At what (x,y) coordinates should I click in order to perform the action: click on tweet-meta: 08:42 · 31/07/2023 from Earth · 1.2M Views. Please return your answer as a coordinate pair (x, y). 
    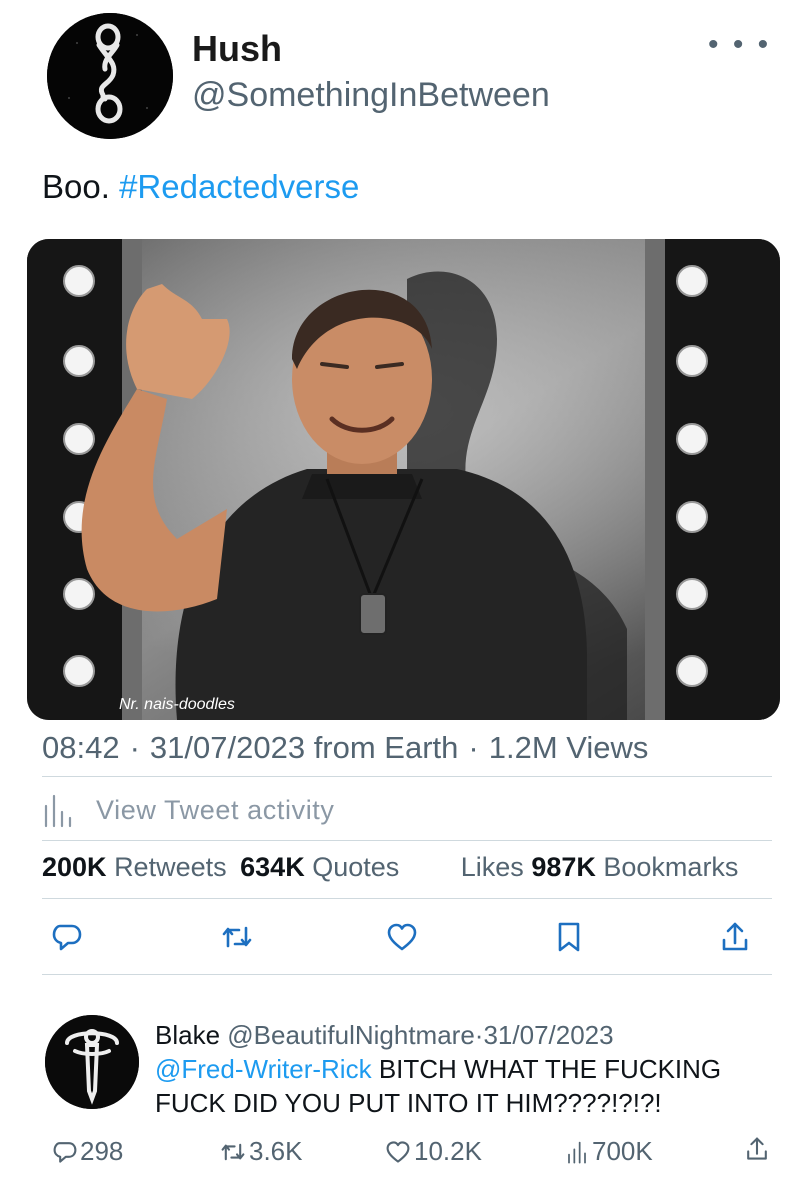
    Looking at the image, I should click on (345, 748).